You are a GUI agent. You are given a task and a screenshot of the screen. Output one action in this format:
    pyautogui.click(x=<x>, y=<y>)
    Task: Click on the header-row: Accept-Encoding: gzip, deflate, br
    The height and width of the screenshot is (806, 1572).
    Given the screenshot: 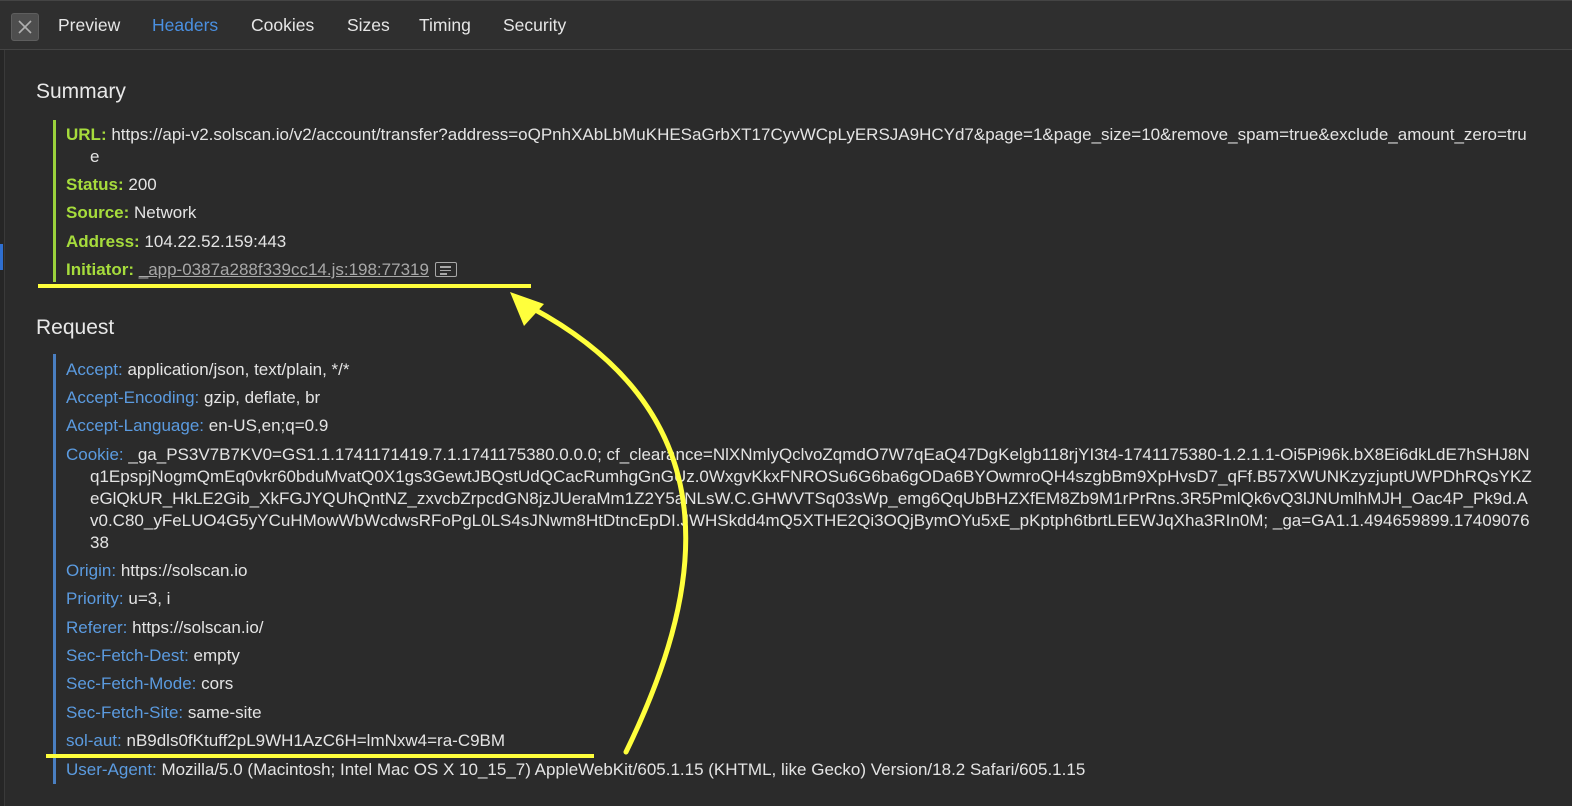 What is the action you would take?
    pyautogui.click(x=193, y=398)
    